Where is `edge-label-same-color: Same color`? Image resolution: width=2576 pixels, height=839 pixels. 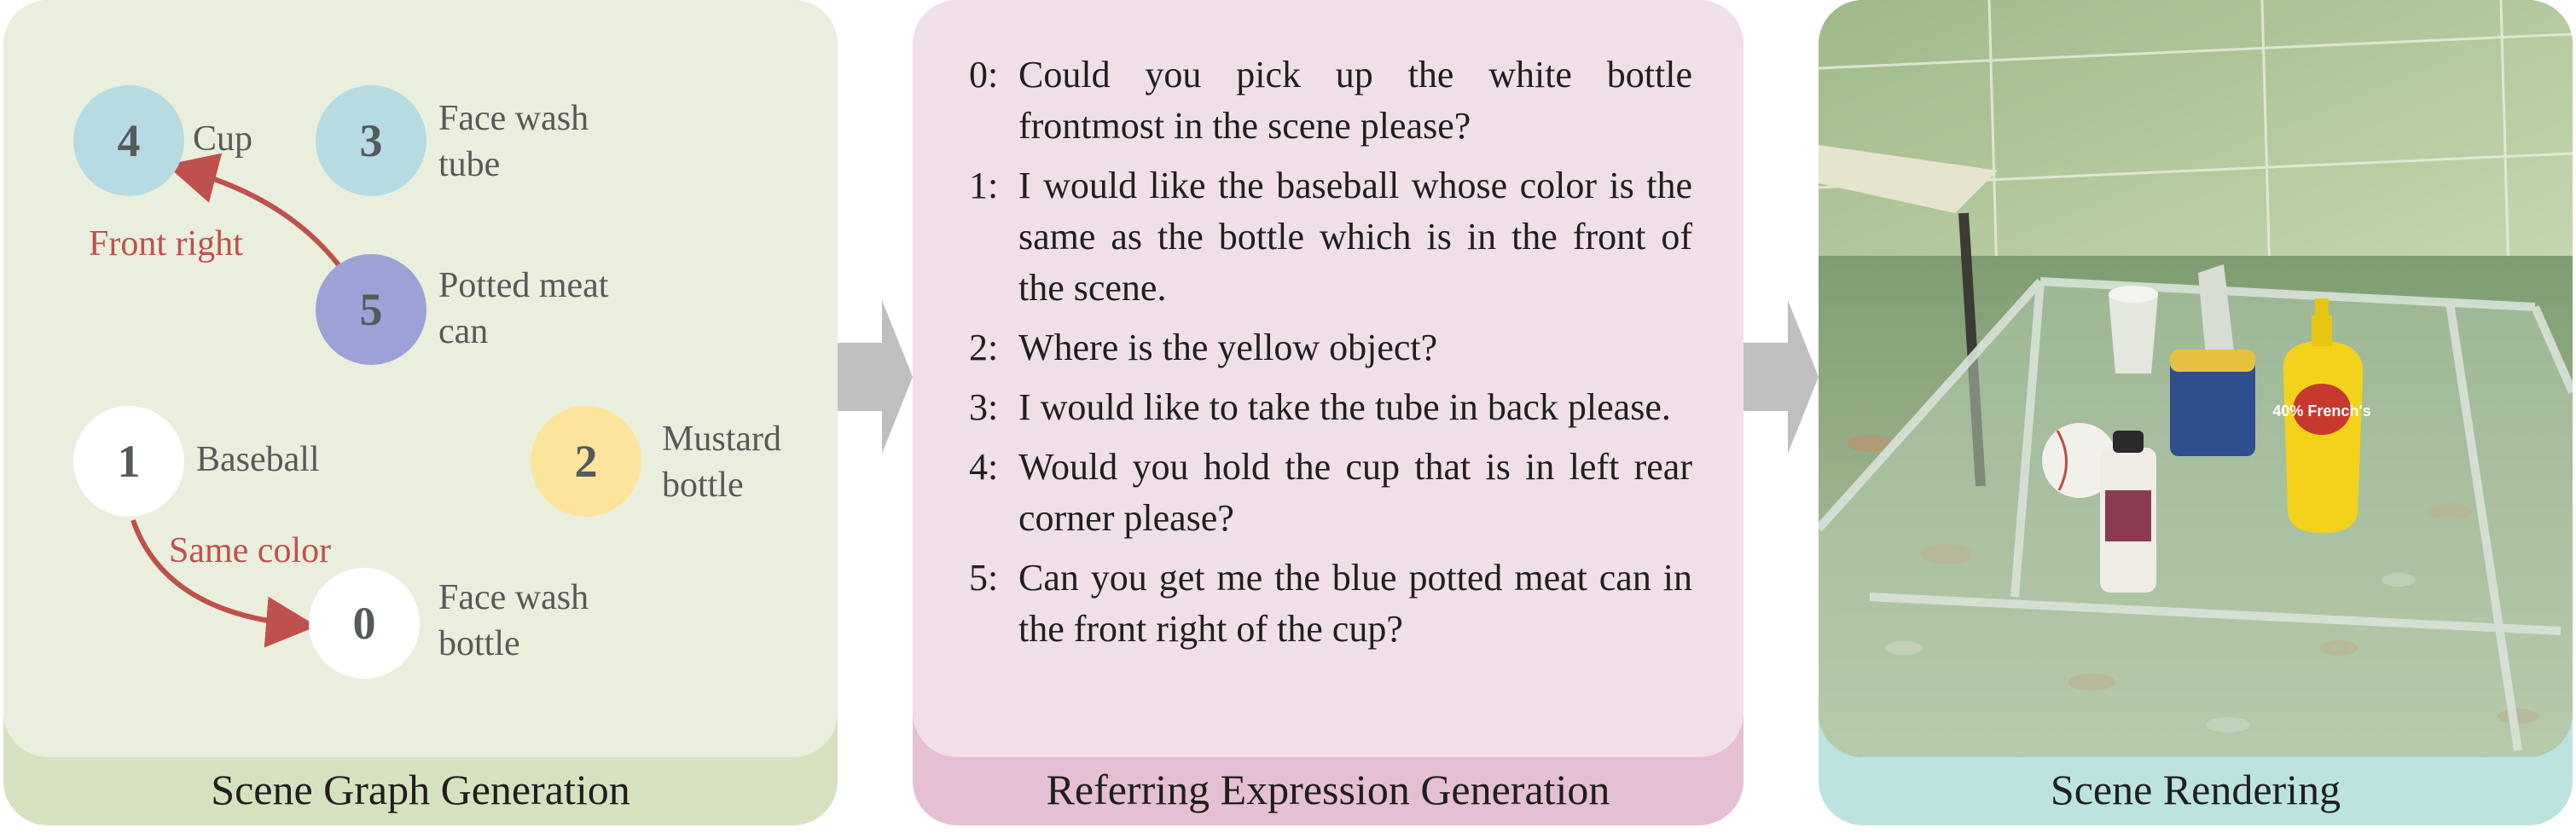 edge-label-same-color: Same color is located at coordinates (250, 550).